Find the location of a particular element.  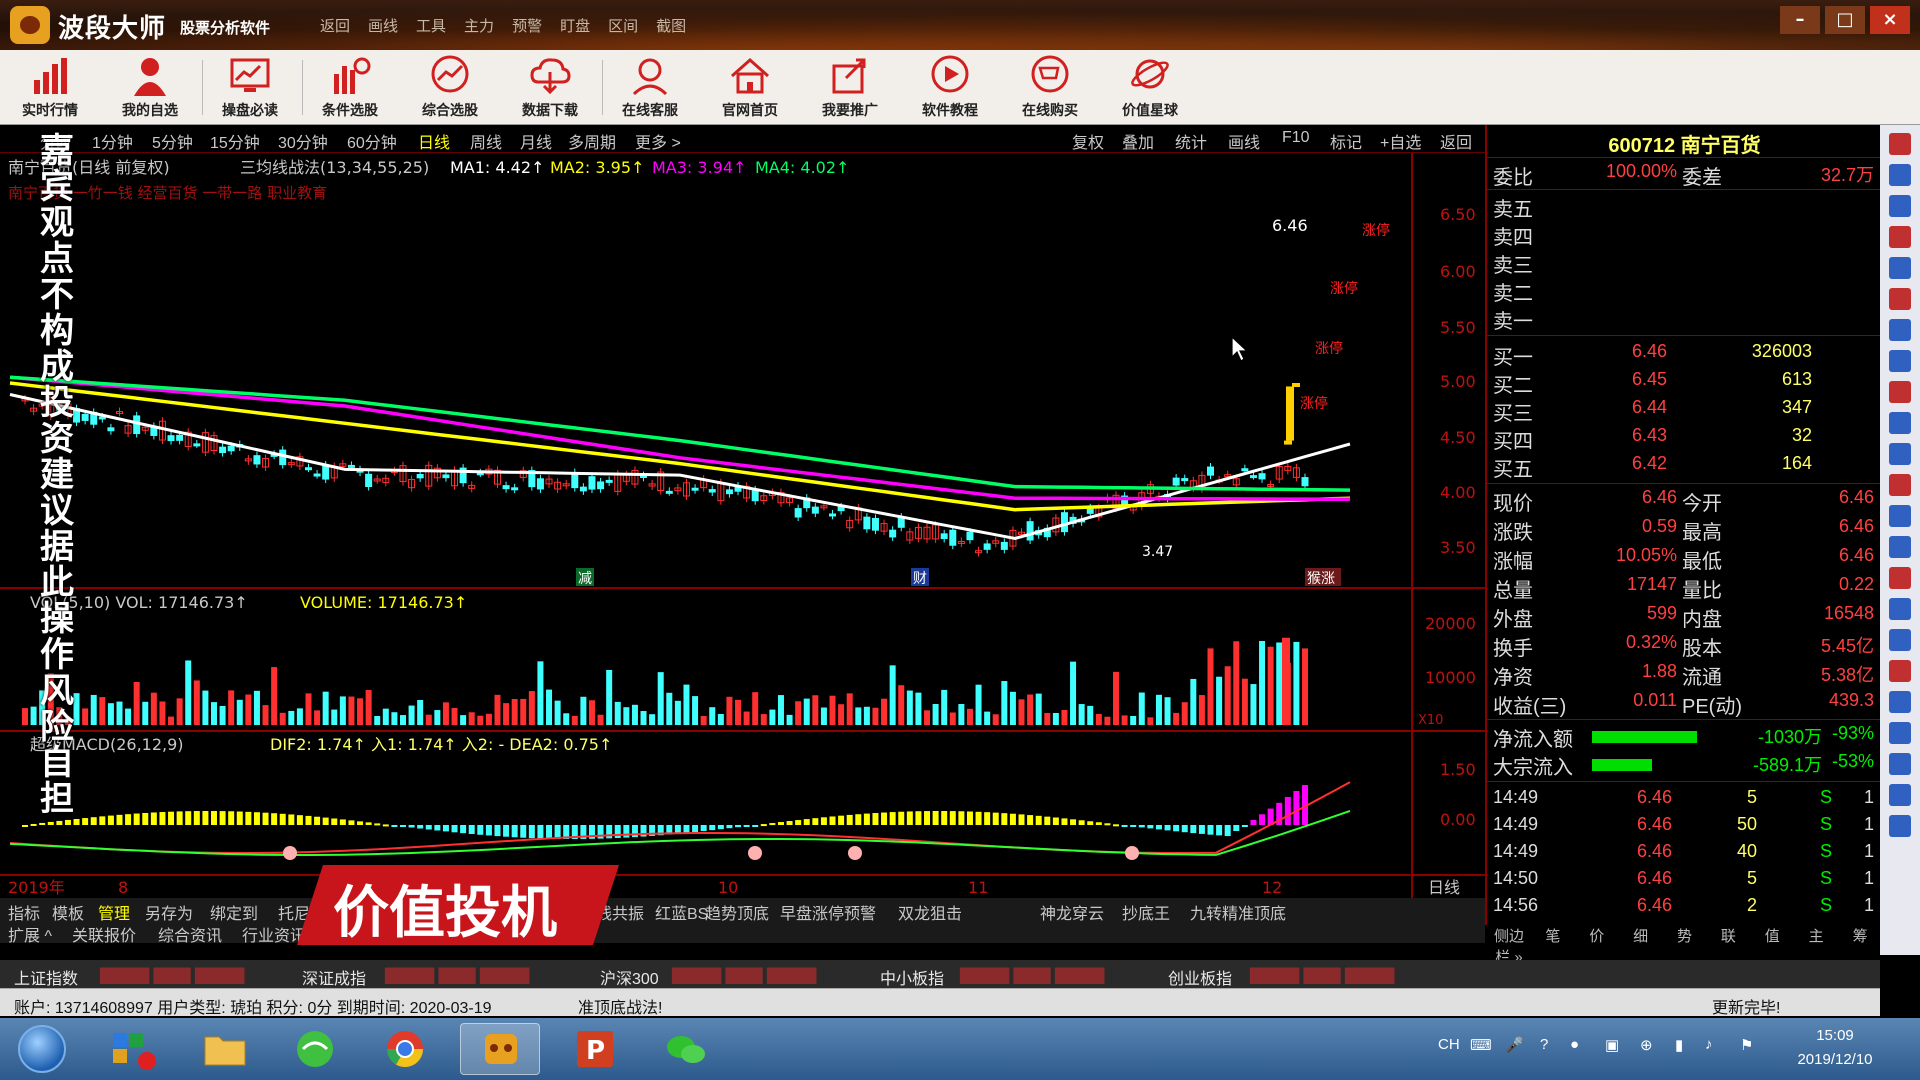

tray-language: CH is located at coordinates (1449, 1044).